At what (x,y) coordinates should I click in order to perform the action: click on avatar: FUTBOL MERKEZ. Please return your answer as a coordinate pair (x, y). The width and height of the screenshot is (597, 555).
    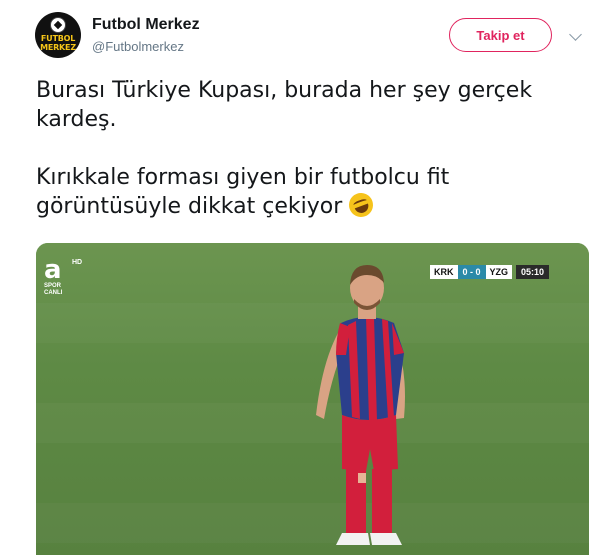
    Looking at the image, I should click on (58, 35).